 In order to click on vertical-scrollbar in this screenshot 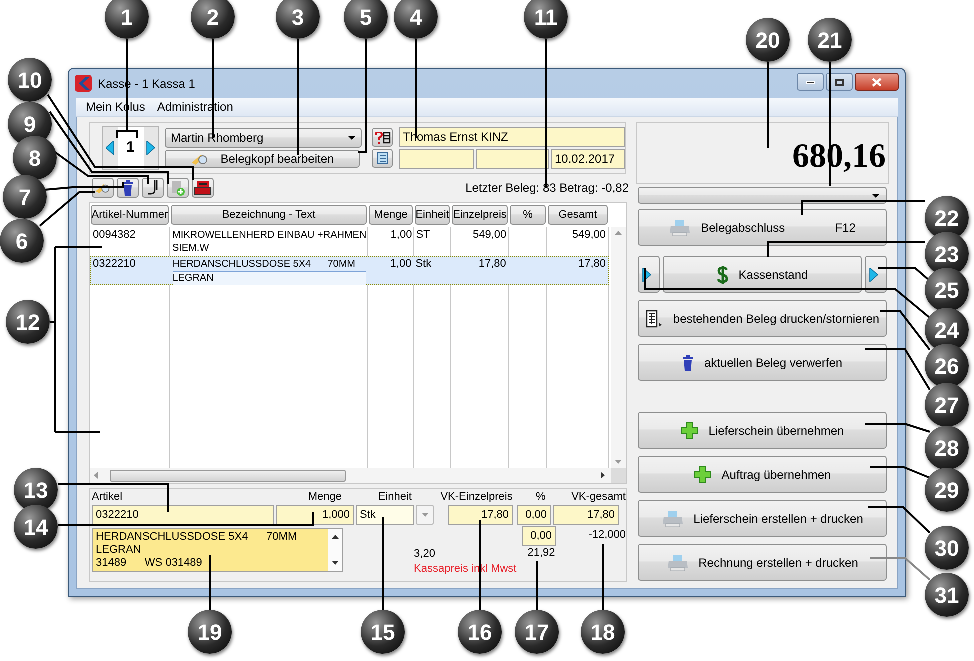, I will do `click(618, 347)`.